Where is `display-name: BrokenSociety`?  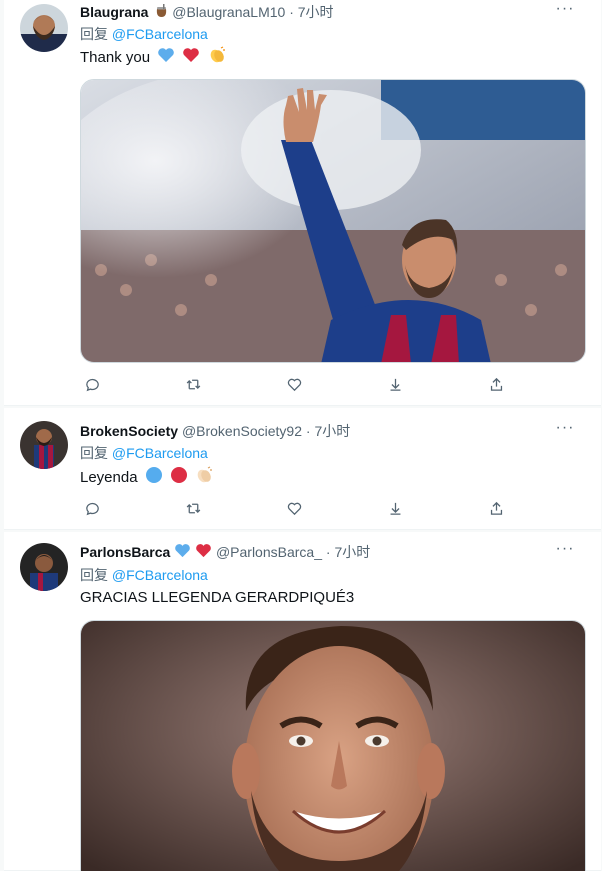 display-name: BrokenSociety is located at coordinates (129, 431).